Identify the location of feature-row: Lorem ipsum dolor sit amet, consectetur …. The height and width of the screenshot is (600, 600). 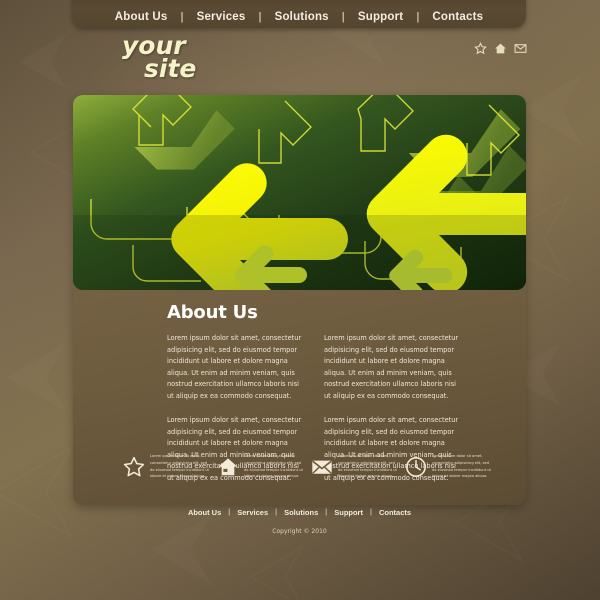
(308, 466).